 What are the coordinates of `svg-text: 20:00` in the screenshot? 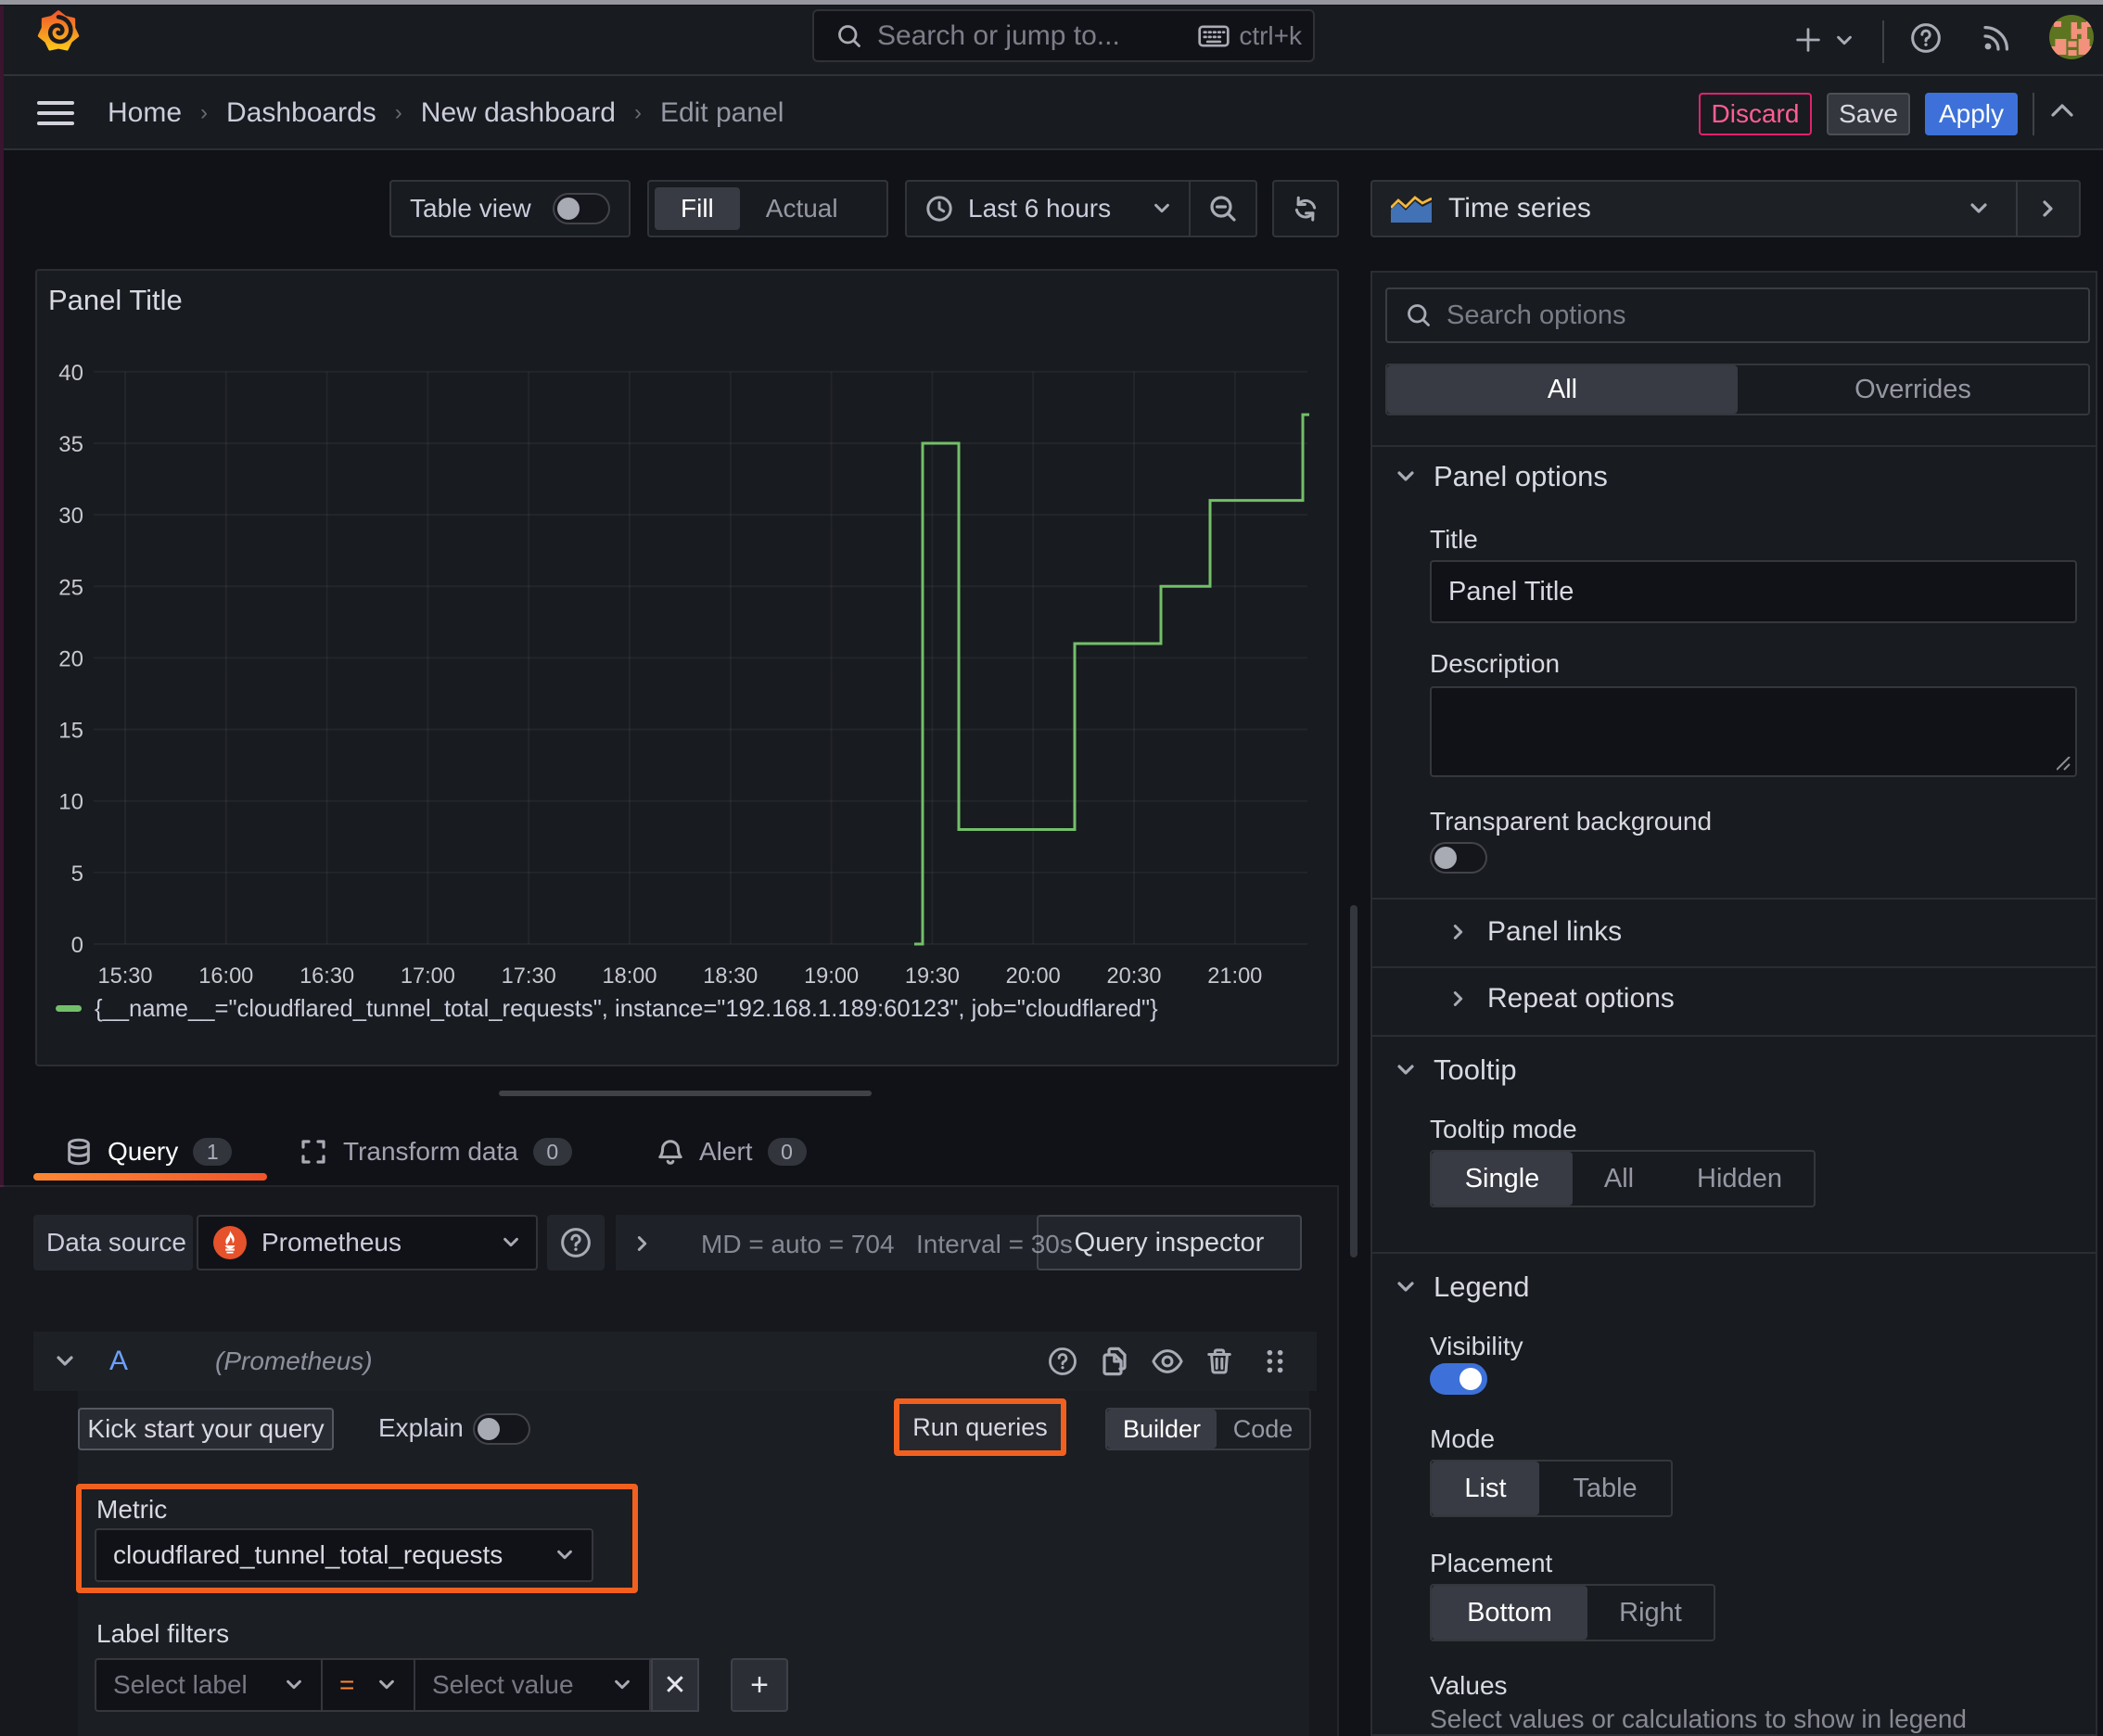 It's located at (1033, 976).